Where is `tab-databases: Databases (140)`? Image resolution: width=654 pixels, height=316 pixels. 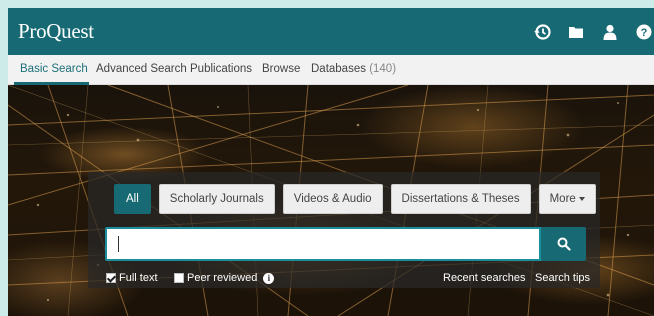
tab-databases: Databases (140) is located at coordinates (353, 69).